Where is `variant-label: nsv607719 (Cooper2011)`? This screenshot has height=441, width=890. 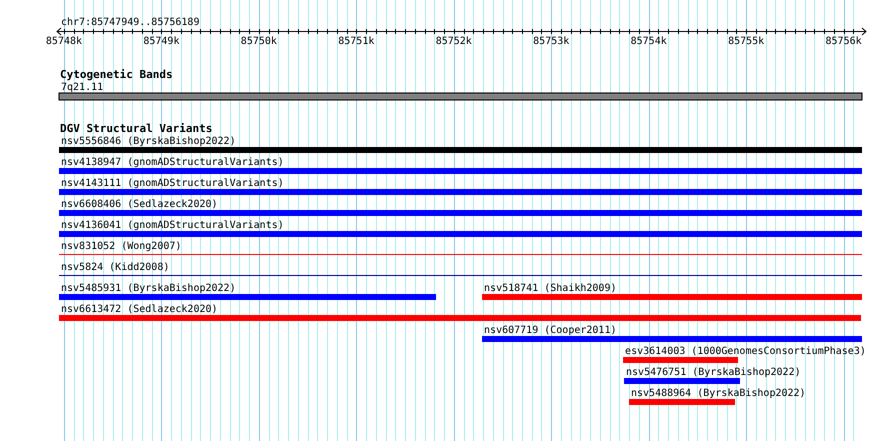
variant-label: nsv607719 (Cooper2011) is located at coordinates (550, 330).